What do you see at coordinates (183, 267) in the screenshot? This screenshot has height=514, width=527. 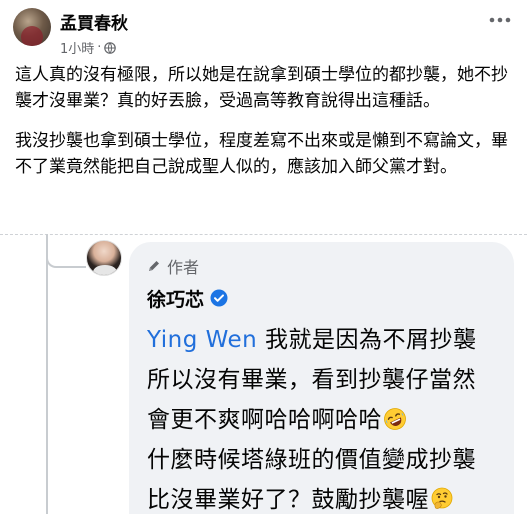 I see `author-badge-label: 作者` at bounding box center [183, 267].